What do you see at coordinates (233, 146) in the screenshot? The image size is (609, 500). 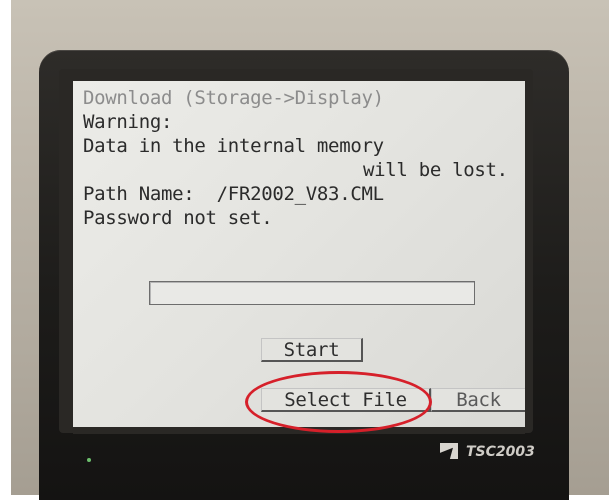 I see `warning-message-line1: Data in the internal memory` at bounding box center [233, 146].